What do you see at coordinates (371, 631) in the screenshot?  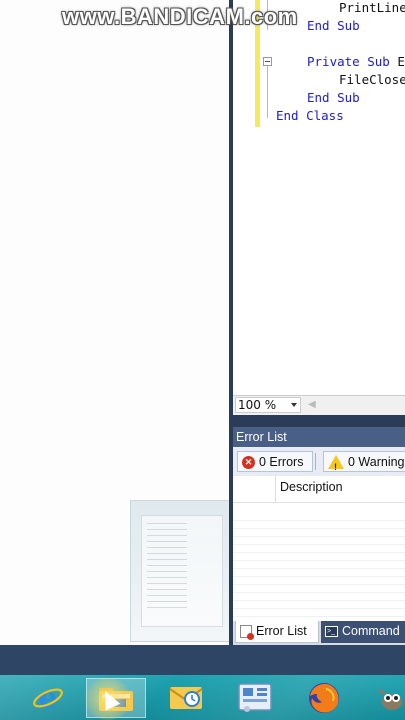 I see `tab-label: Command` at bounding box center [371, 631].